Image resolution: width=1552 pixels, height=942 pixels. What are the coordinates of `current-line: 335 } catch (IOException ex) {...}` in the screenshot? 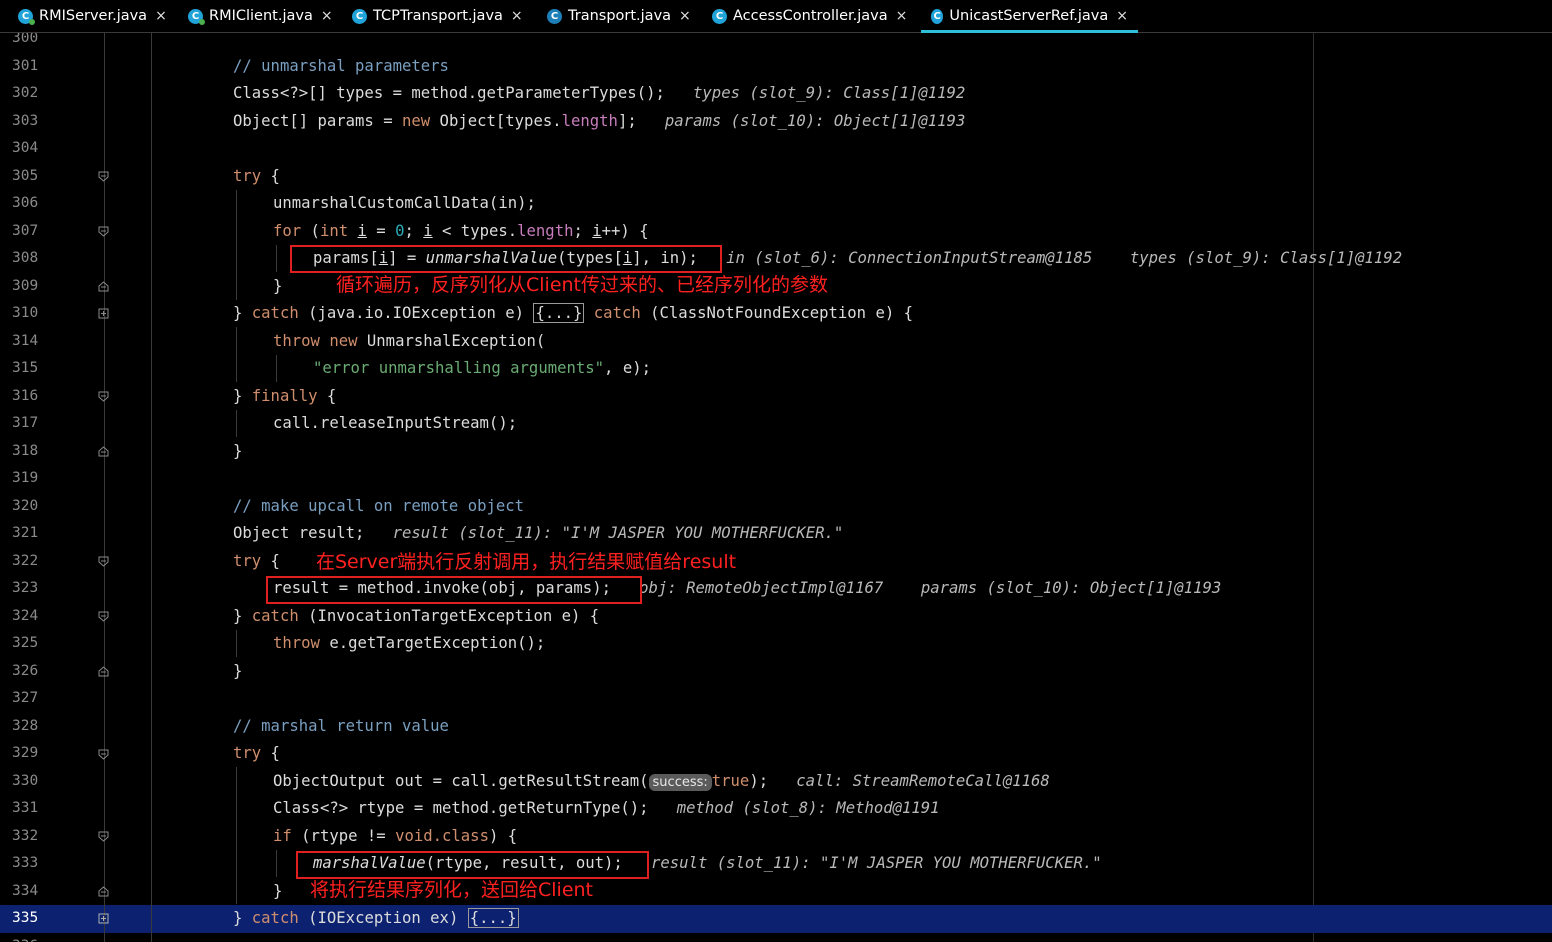 It's located at (776, 919).